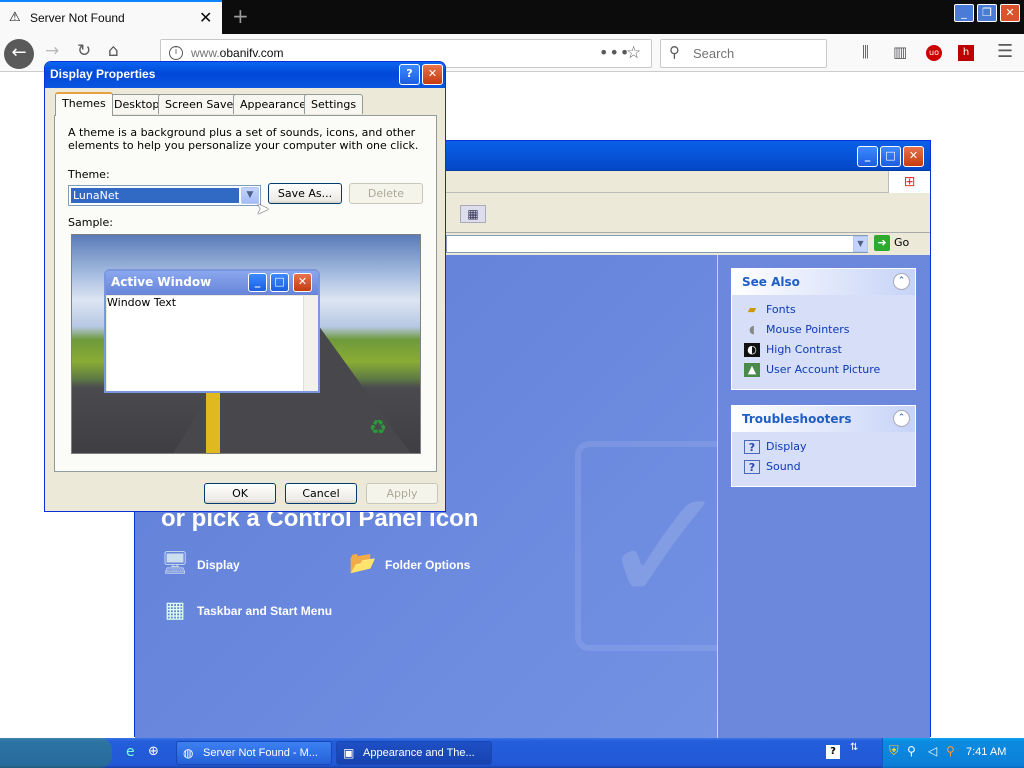 The width and height of the screenshot is (1024, 768). What do you see at coordinates (633, 53) in the screenshot?
I see `bookmark-star-icon: ☆` at bounding box center [633, 53].